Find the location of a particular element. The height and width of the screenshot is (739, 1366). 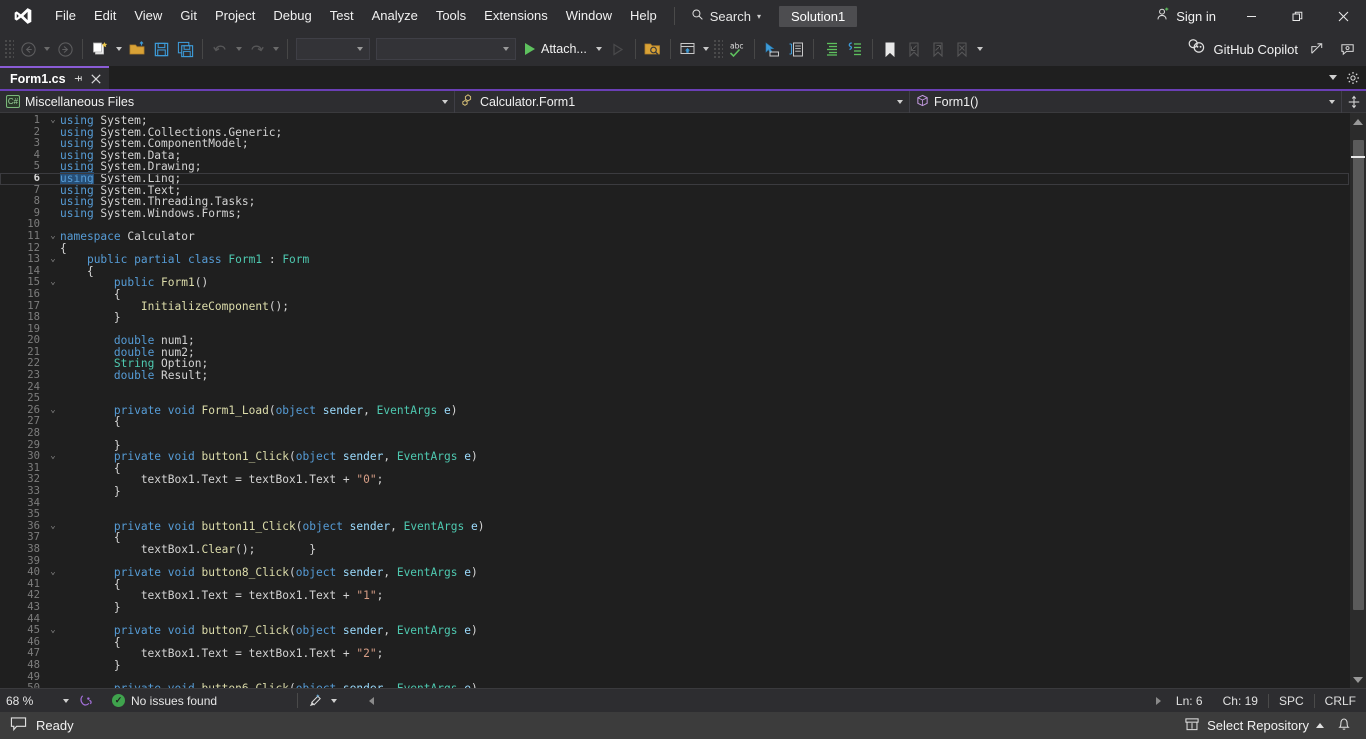

minimize-button is located at coordinates (1251, 16).